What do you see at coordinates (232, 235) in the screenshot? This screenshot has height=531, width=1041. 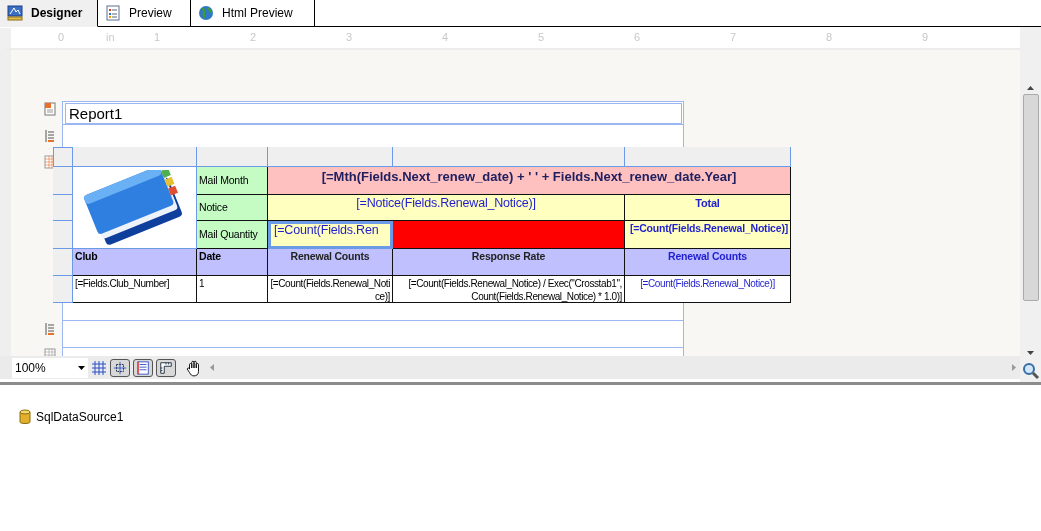 I see `row-label: Mail Quantity` at bounding box center [232, 235].